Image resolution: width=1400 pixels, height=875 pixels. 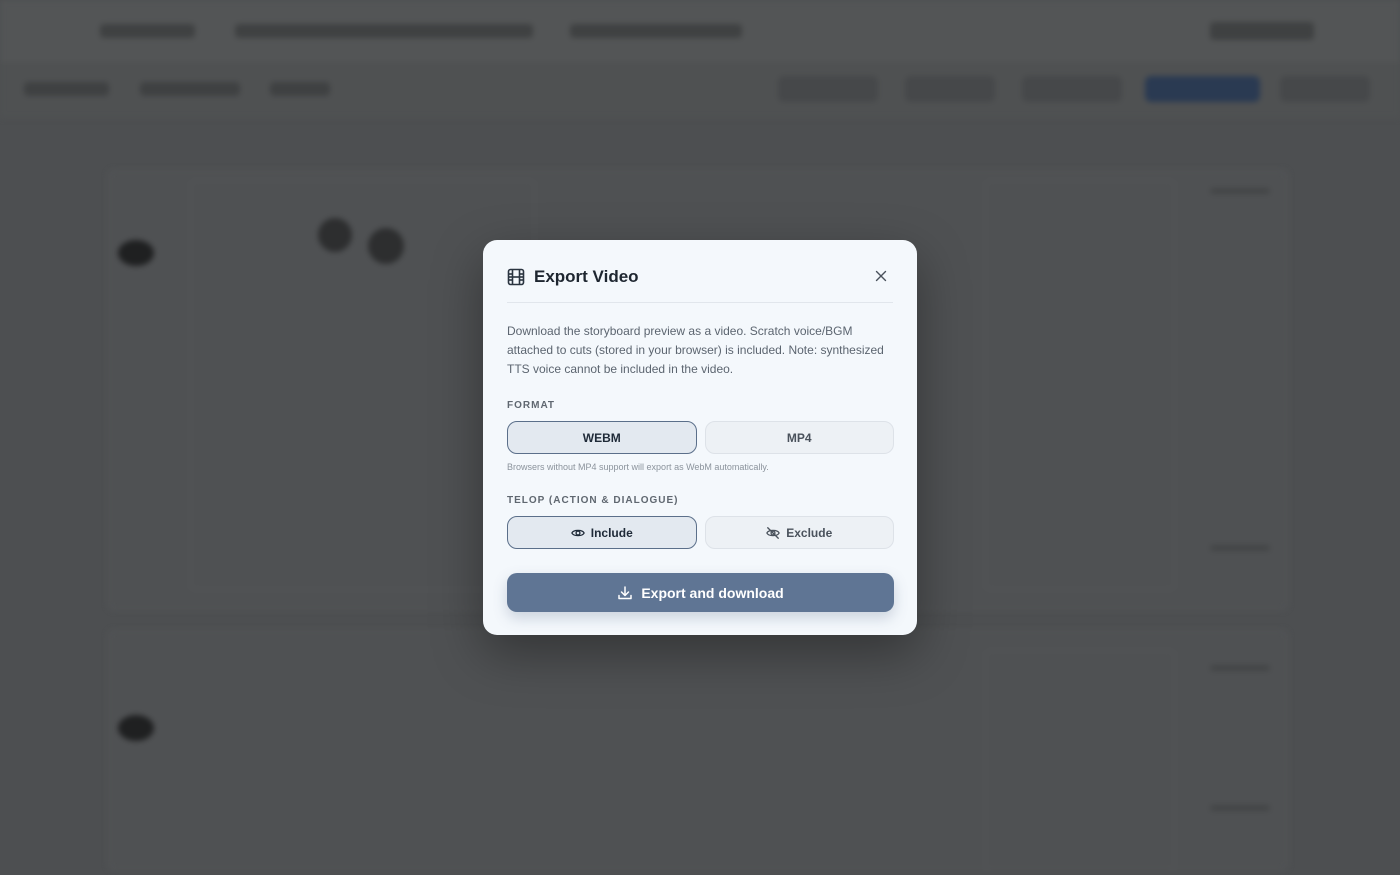 I want to click on telop-exclude-button: Exclude, so click(x=799, y=532).